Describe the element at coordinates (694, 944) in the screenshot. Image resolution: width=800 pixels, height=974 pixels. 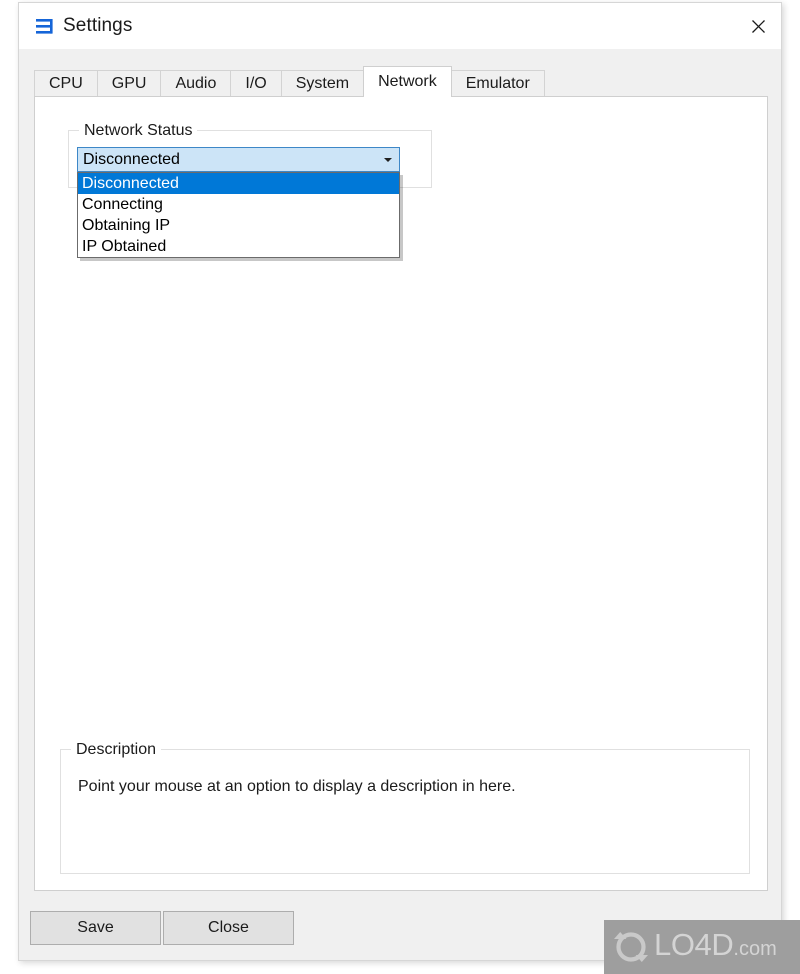
I see `lo4d-name: LO4D` at that location.